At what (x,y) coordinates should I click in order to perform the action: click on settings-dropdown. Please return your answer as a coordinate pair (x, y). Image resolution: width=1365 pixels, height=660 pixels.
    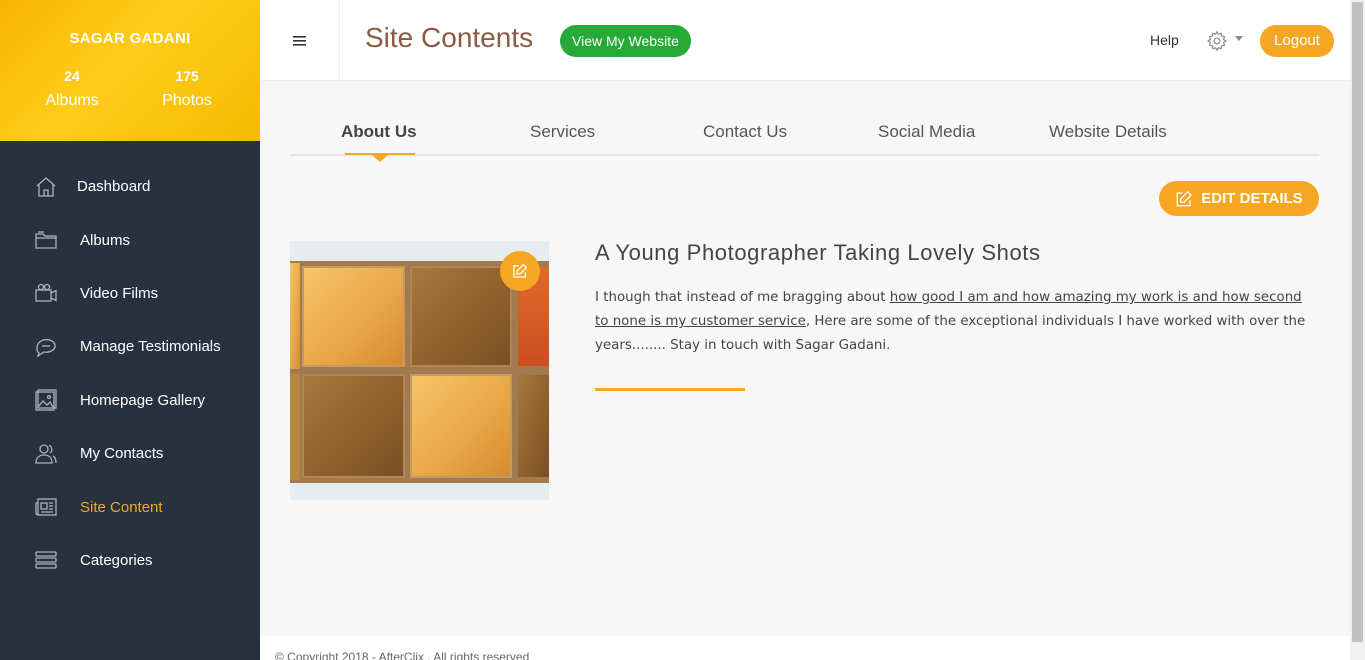
    Looking at the image, I should click on (1226, 41).